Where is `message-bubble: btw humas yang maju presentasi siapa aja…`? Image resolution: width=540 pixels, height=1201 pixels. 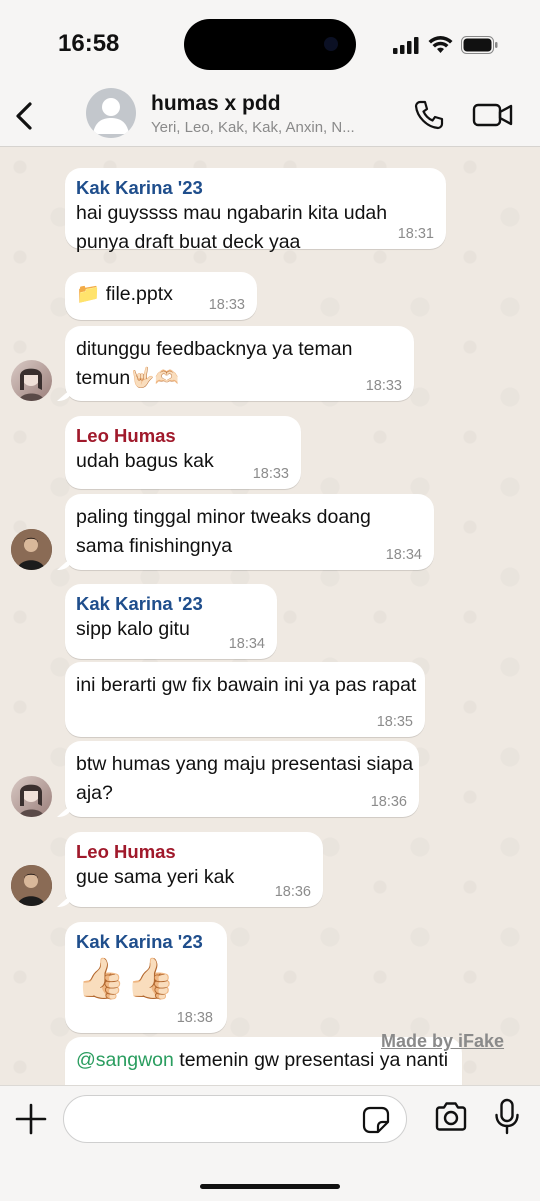
message-bubble: btw humas yang maju presentasi siapa aja… is located at coordinates (242, 779).